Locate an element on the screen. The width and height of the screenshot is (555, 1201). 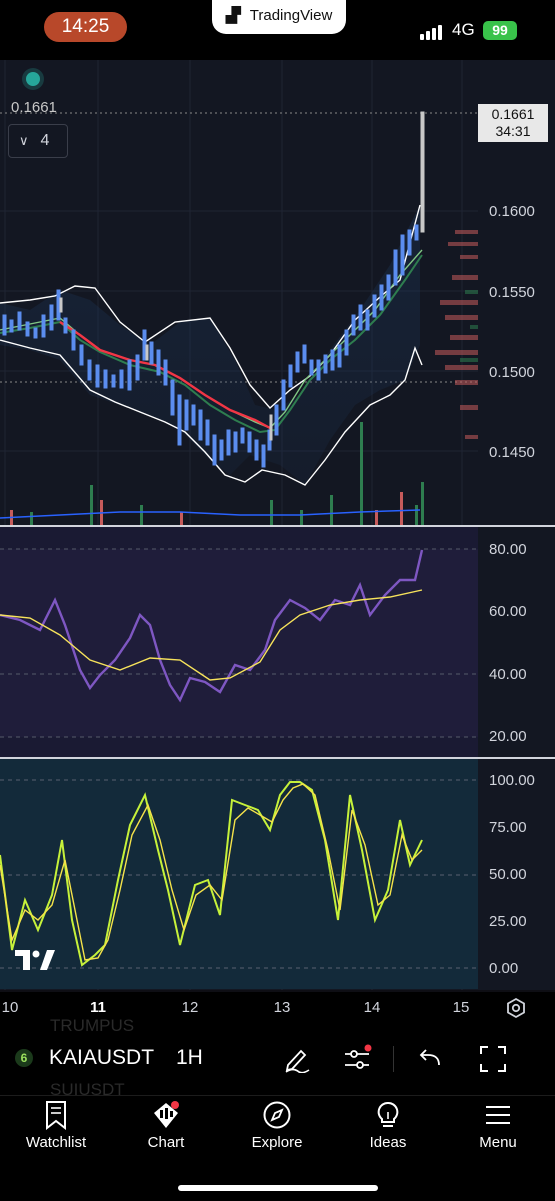
drawing-tools-icon is located at coordinates (297, 1059).